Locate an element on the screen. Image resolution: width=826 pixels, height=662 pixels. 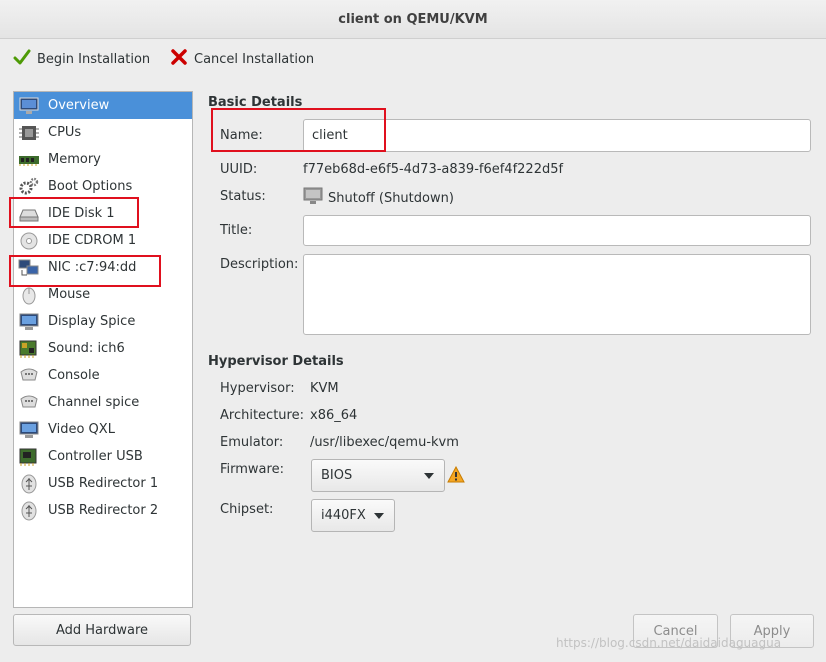
hypervisor-value: KVM is located at coordinates (324, 388).